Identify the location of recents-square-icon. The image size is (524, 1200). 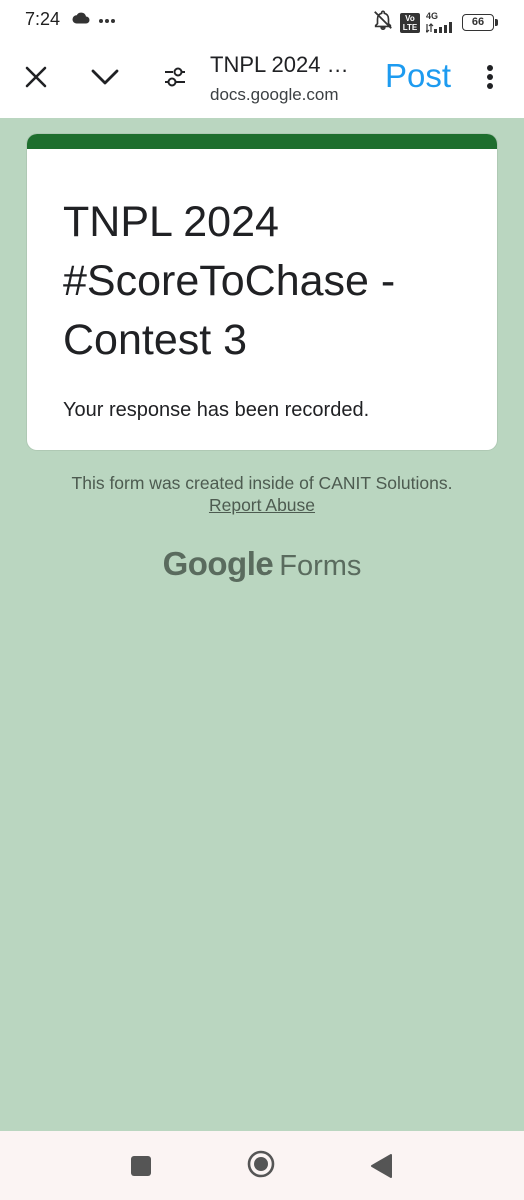
(141, 1166).